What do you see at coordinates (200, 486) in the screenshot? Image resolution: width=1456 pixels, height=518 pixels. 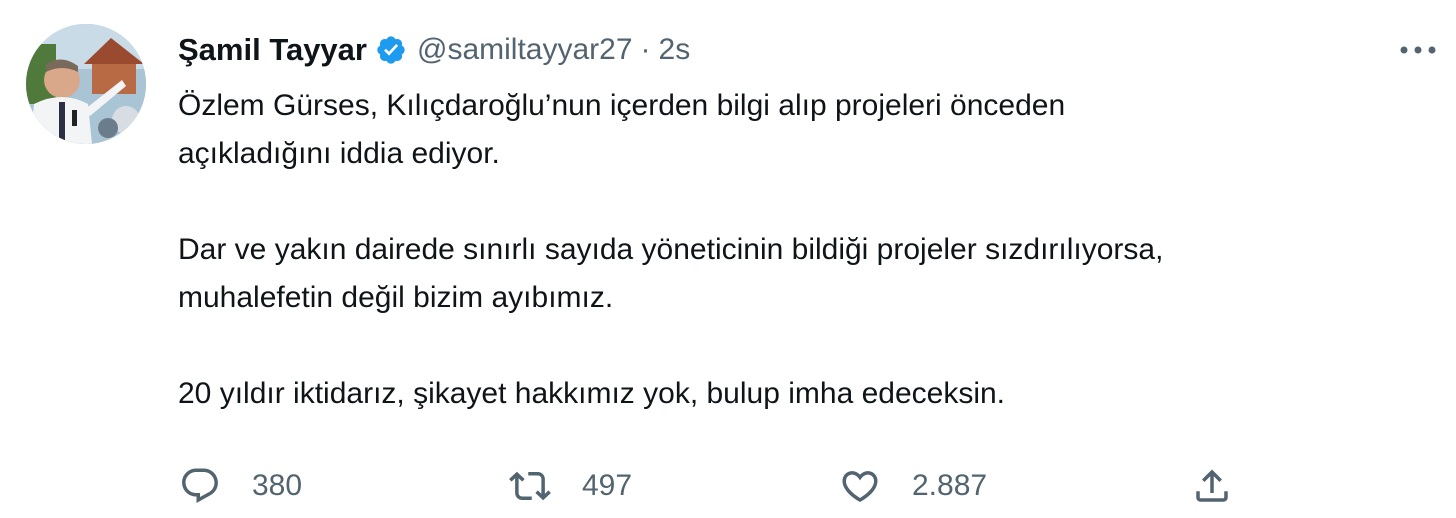 I see `reply-bubble-icon` at bounding box center [200, 486].